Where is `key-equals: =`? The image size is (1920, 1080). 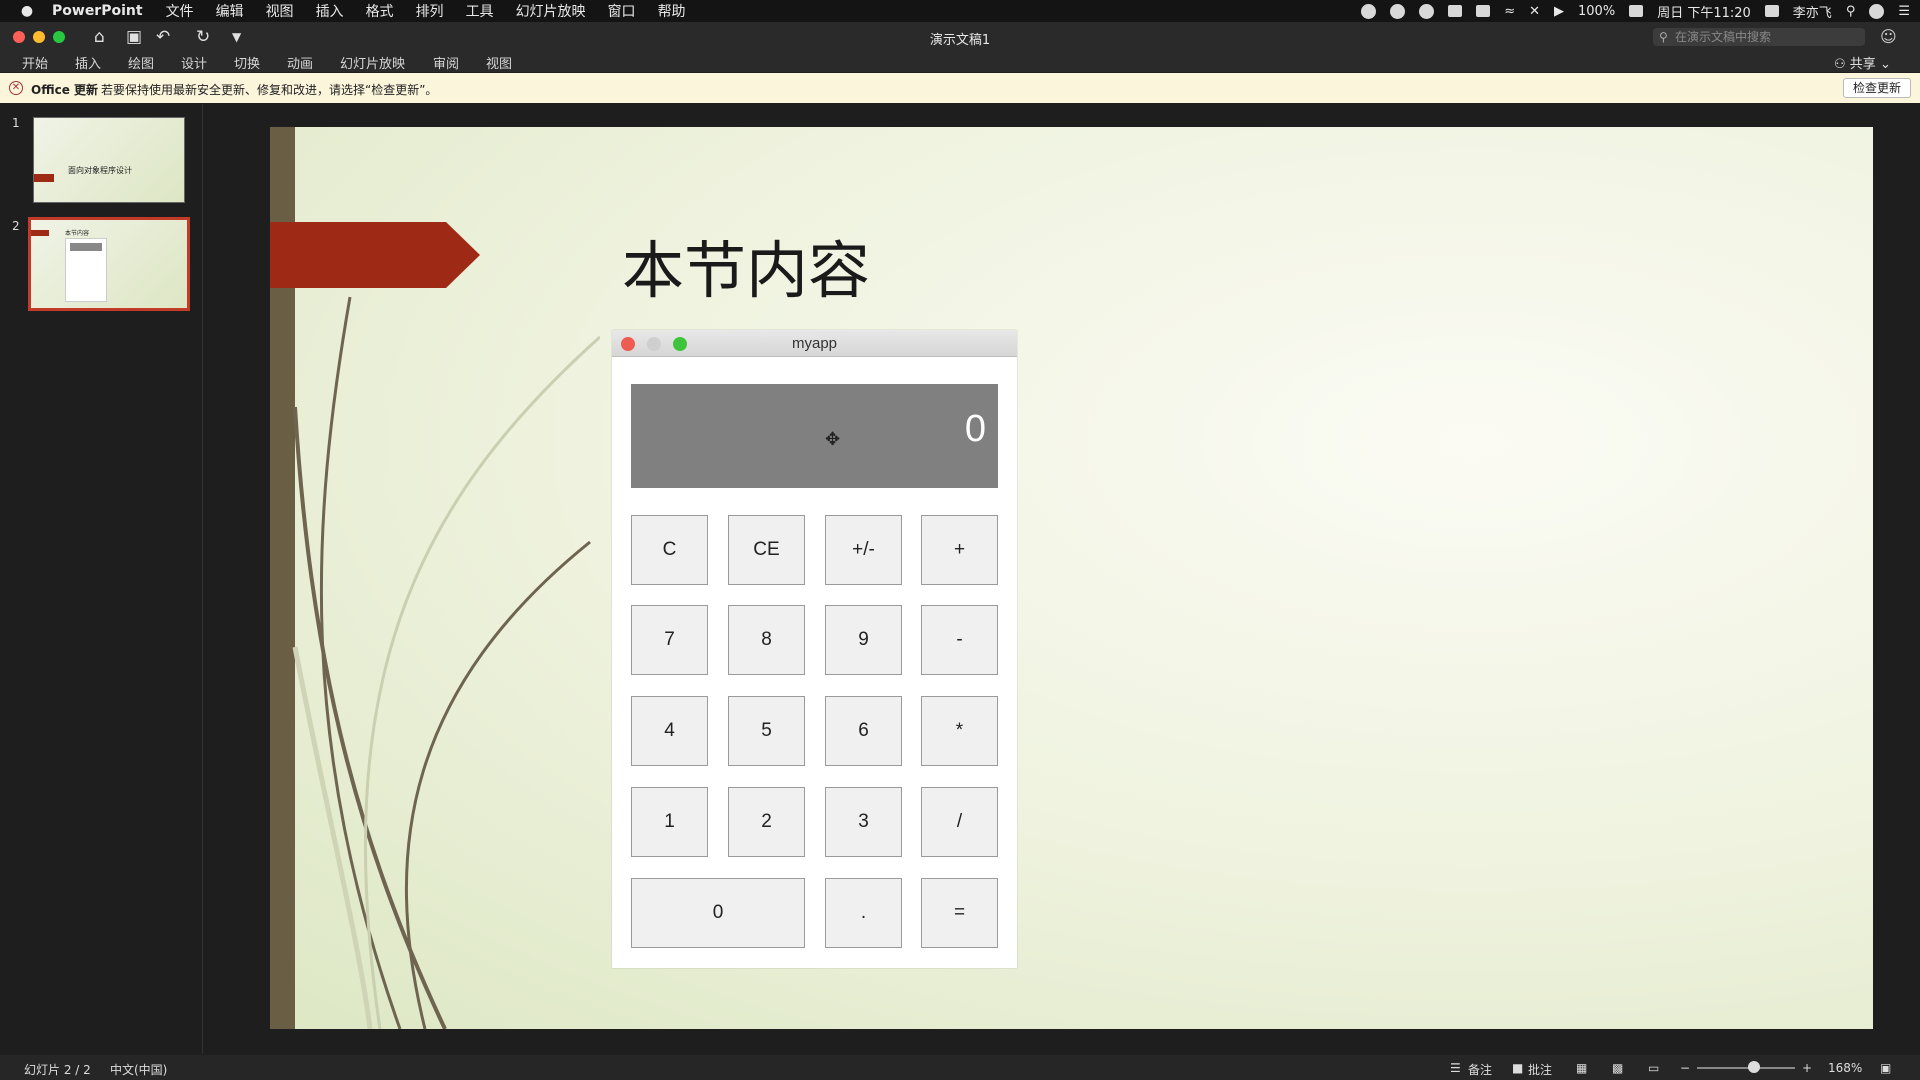
key-equals: = is located at coordinates (959, 913).